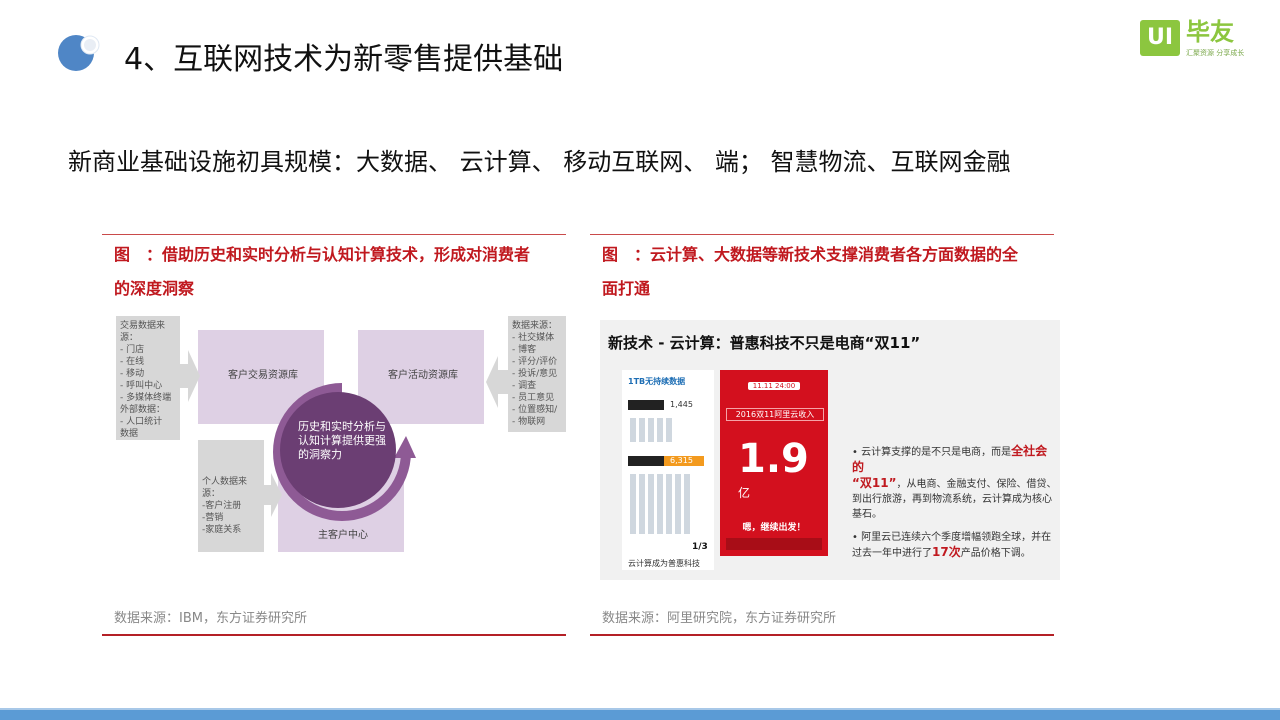 The width and height of the screenshot is (1280, 720). I want to click on insight-line: 认知计算提供更强, so click(342, 440).